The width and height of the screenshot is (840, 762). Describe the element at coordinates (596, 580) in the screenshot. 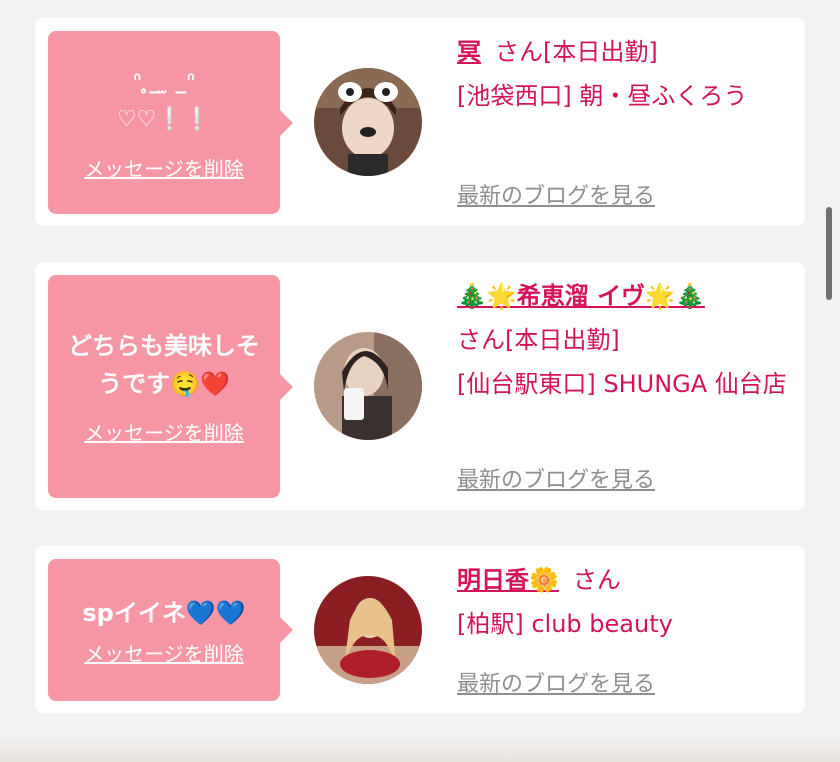

I see `status-text: さん` at that location.